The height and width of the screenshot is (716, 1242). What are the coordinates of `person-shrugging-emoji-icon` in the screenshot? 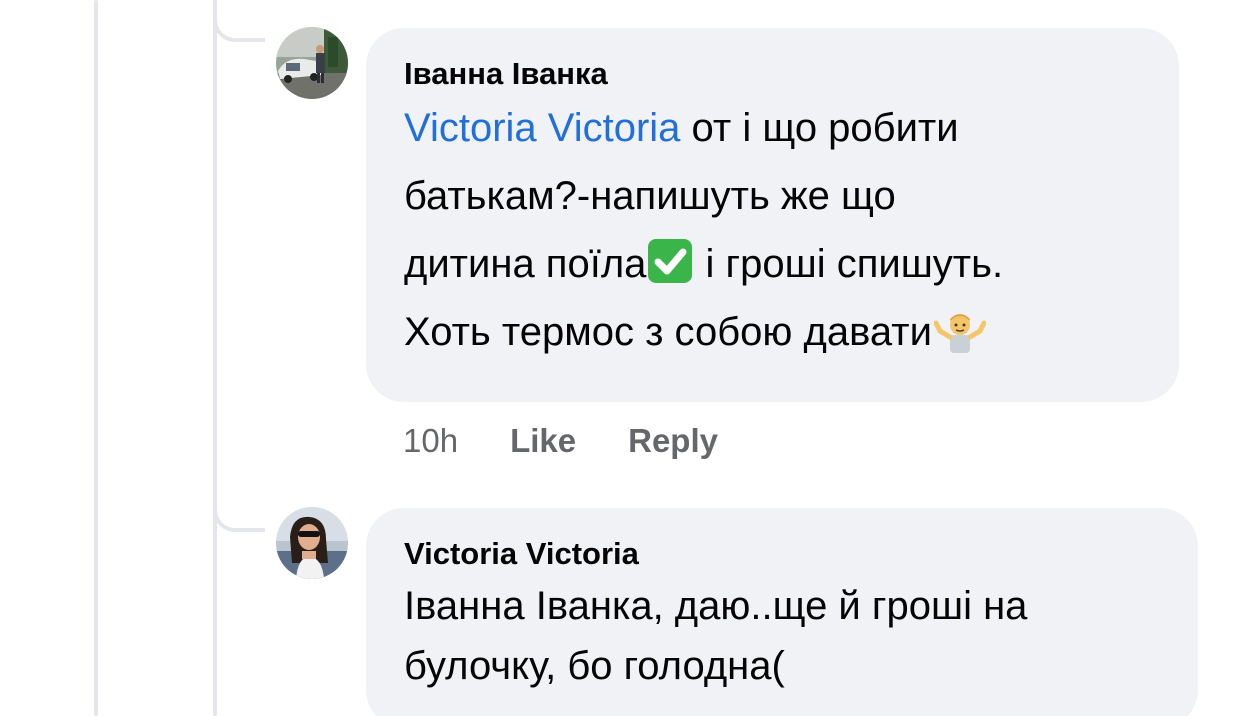 It's located at (960, 329).